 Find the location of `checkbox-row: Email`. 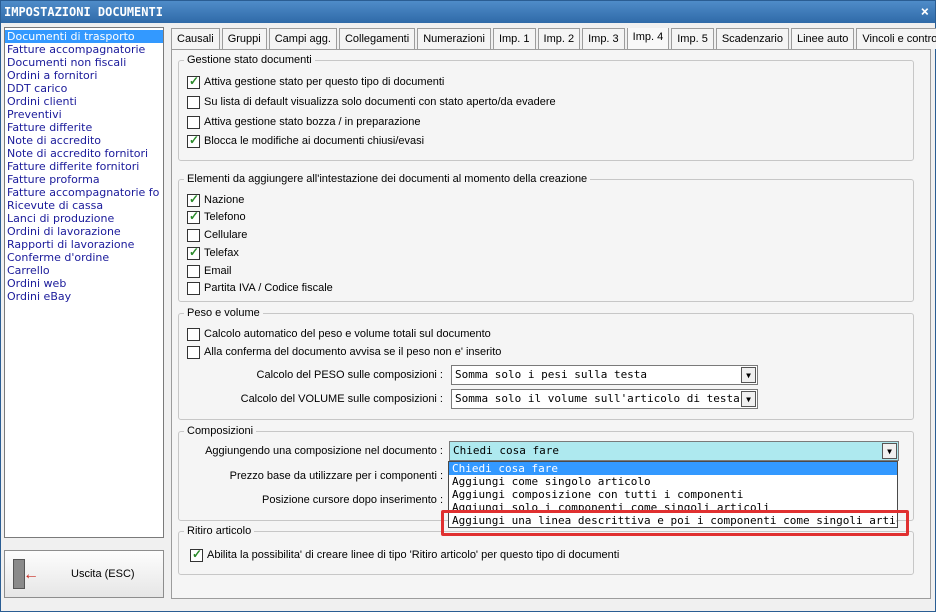

checkbox-row: Email is located at coordinates (209, 271).